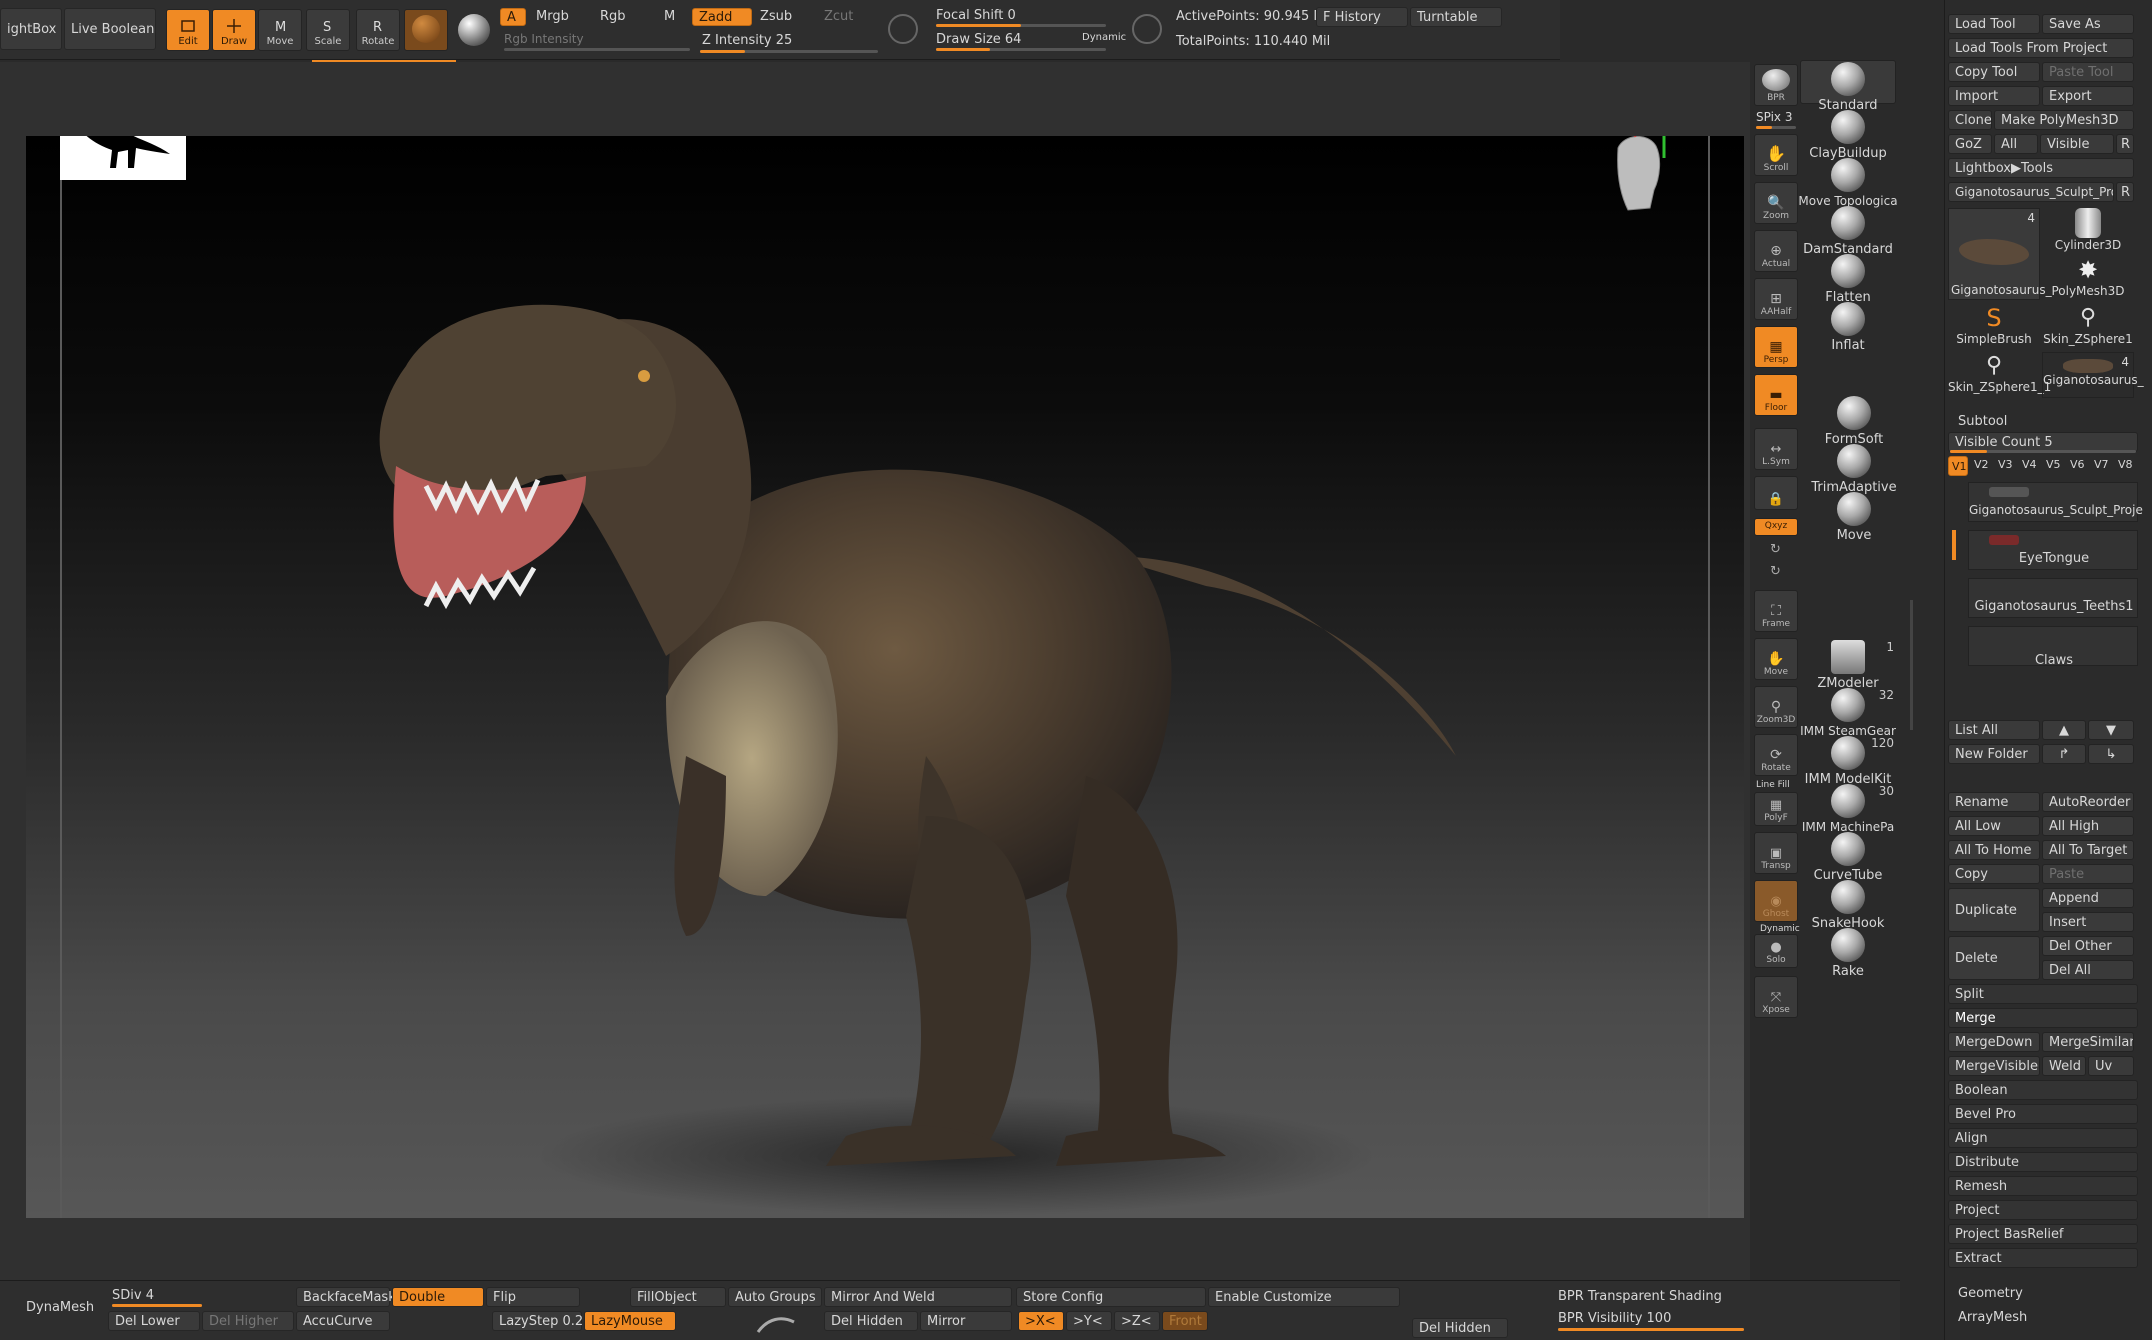 This screenshot has width=2152, height=1340. What do you see at coordinates (533, 1297) in the screenshot?
I see `flip-button: Flip` at bounding box center [533, 1297].